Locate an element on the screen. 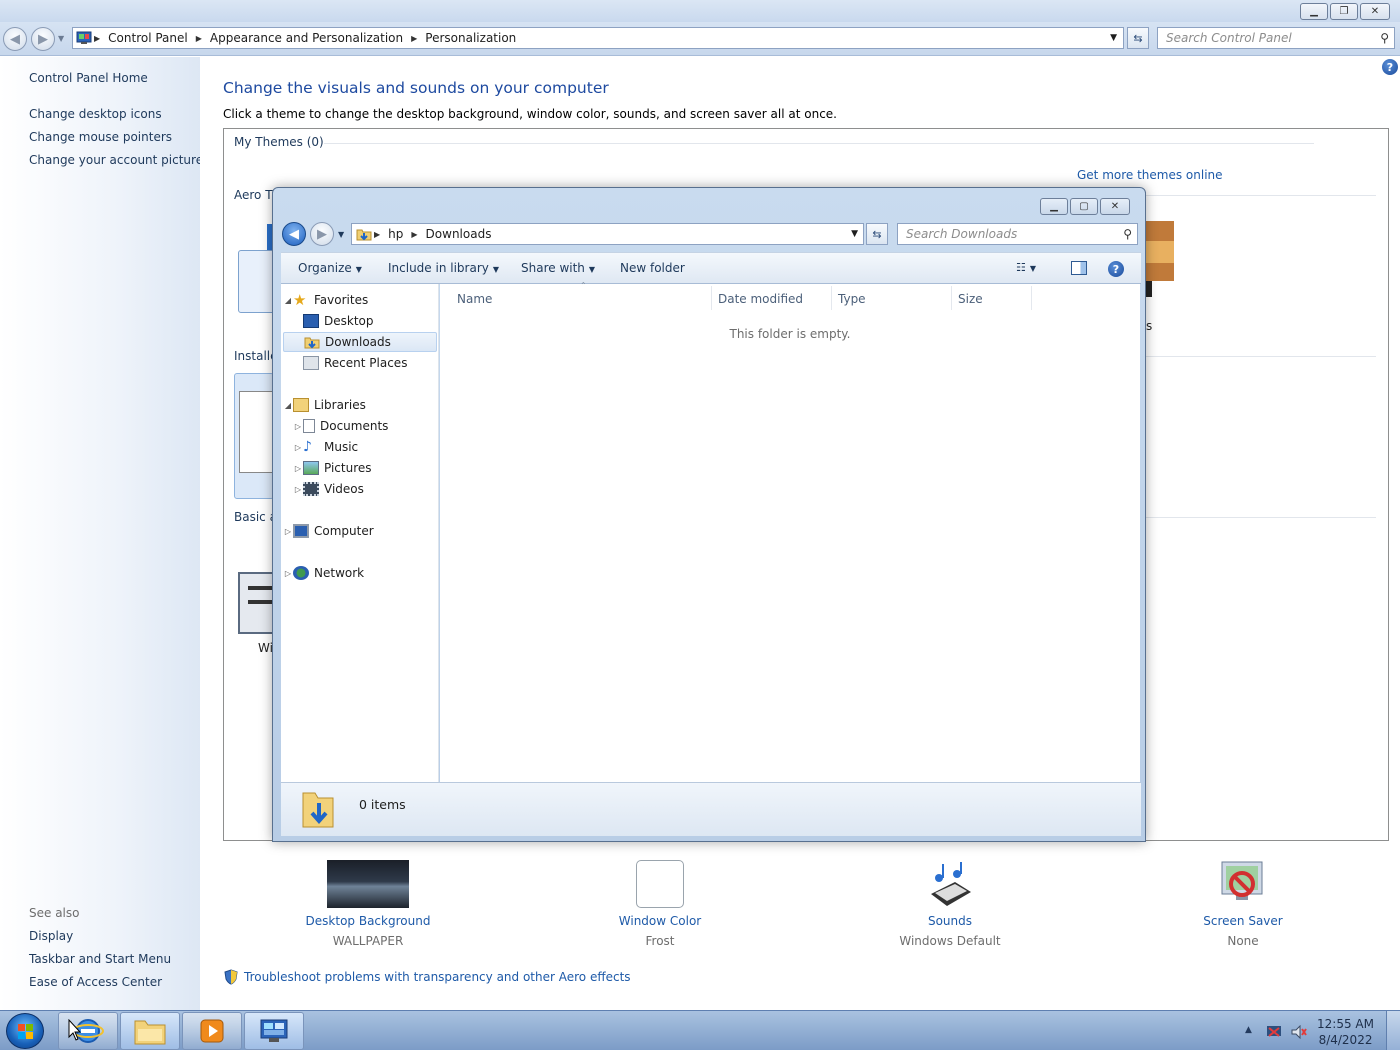  volume-muted-icon is located at coordinates (1299, 1033).